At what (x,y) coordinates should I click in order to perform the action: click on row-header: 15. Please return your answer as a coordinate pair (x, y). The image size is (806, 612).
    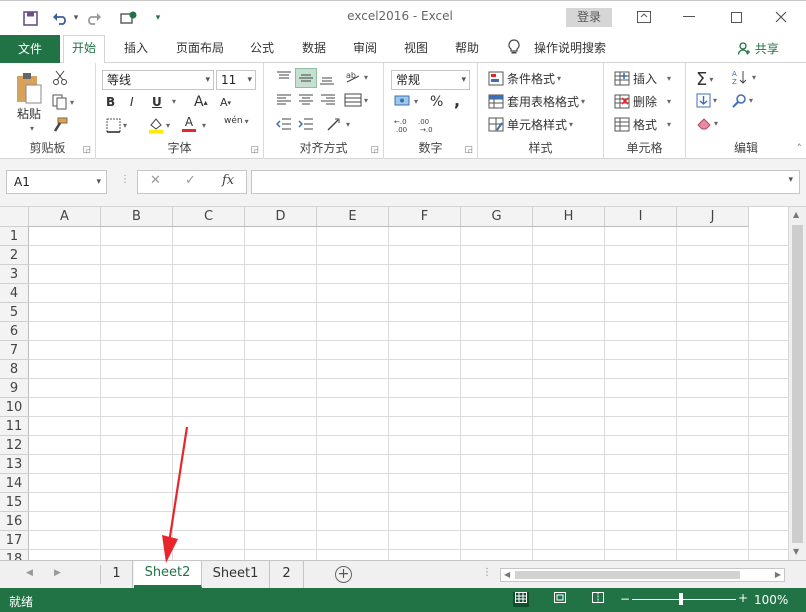
    Looking at the image, I should click on (14, 502).